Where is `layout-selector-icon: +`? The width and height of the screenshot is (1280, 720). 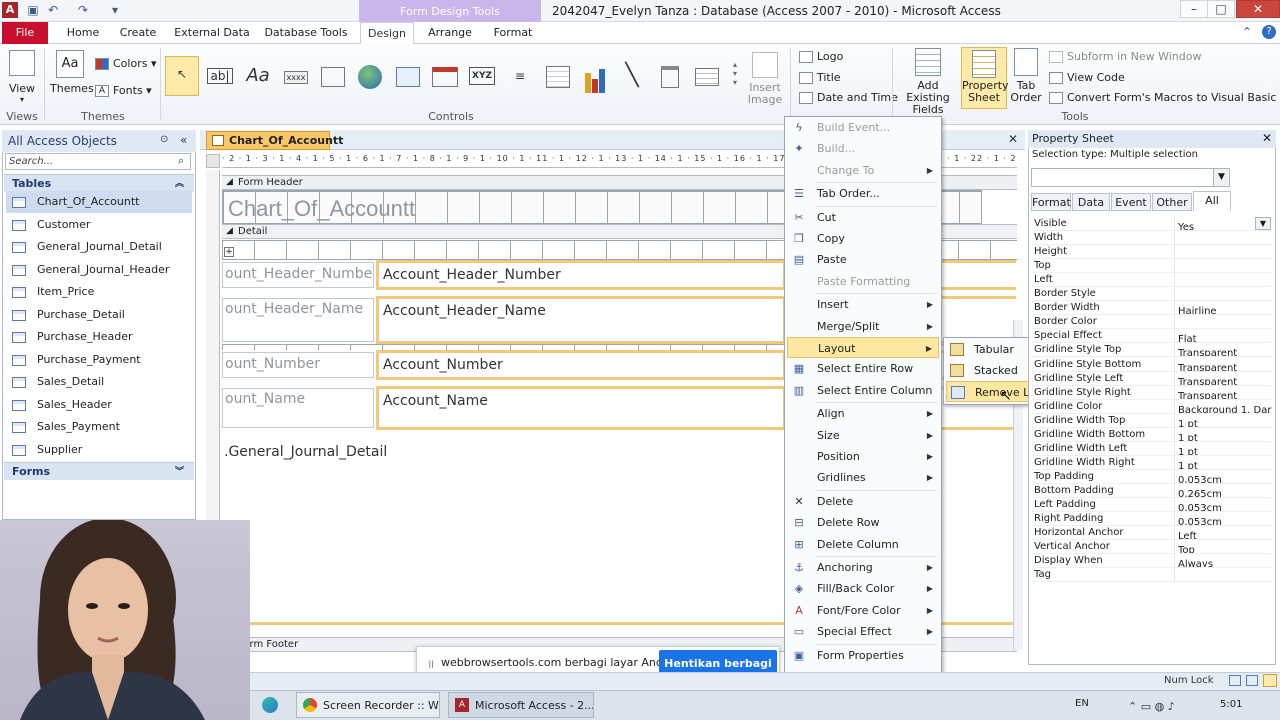 layout-selector-icon: + is located at coordinates (229, 252).